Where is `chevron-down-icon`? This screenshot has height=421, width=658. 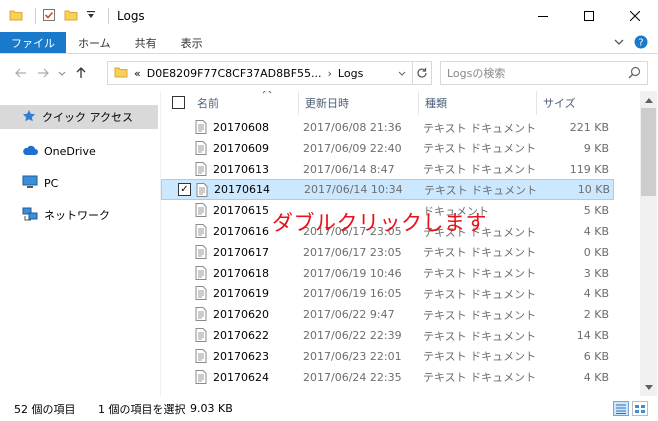 chevron-down-icon is located at coordinates (619, 43).